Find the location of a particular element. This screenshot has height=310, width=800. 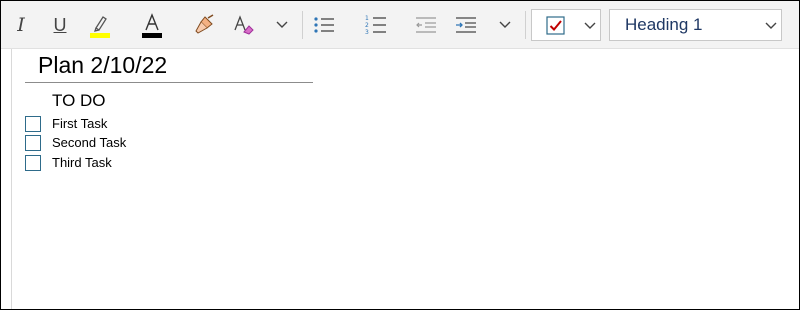

italic-button: I is located at coordinates (21, 25).